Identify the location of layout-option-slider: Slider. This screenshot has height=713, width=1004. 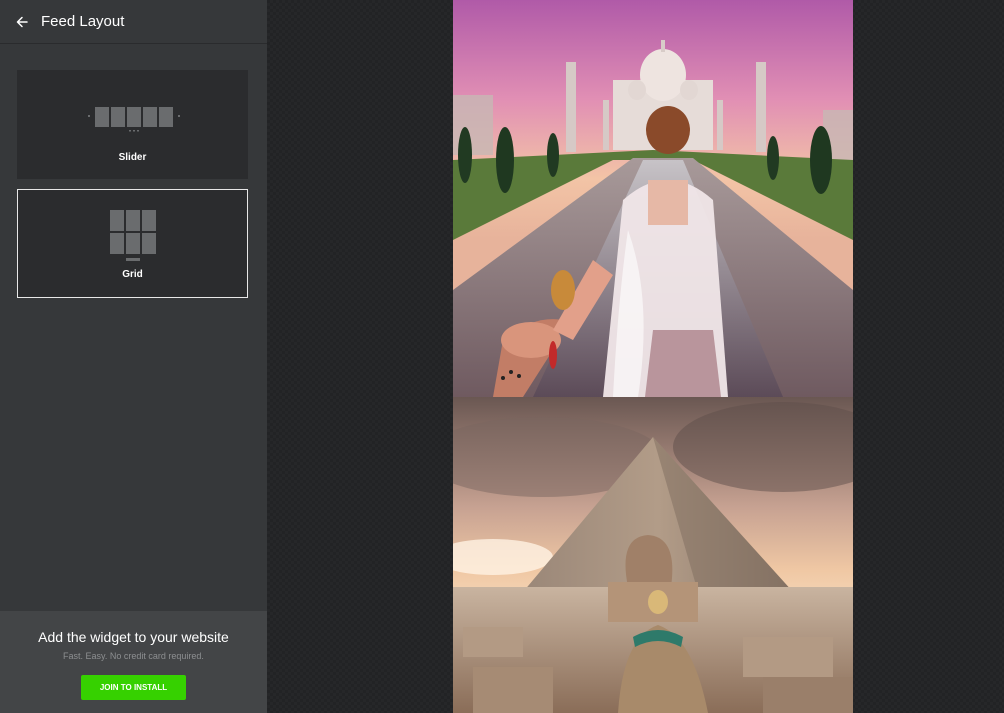
(132, 124).